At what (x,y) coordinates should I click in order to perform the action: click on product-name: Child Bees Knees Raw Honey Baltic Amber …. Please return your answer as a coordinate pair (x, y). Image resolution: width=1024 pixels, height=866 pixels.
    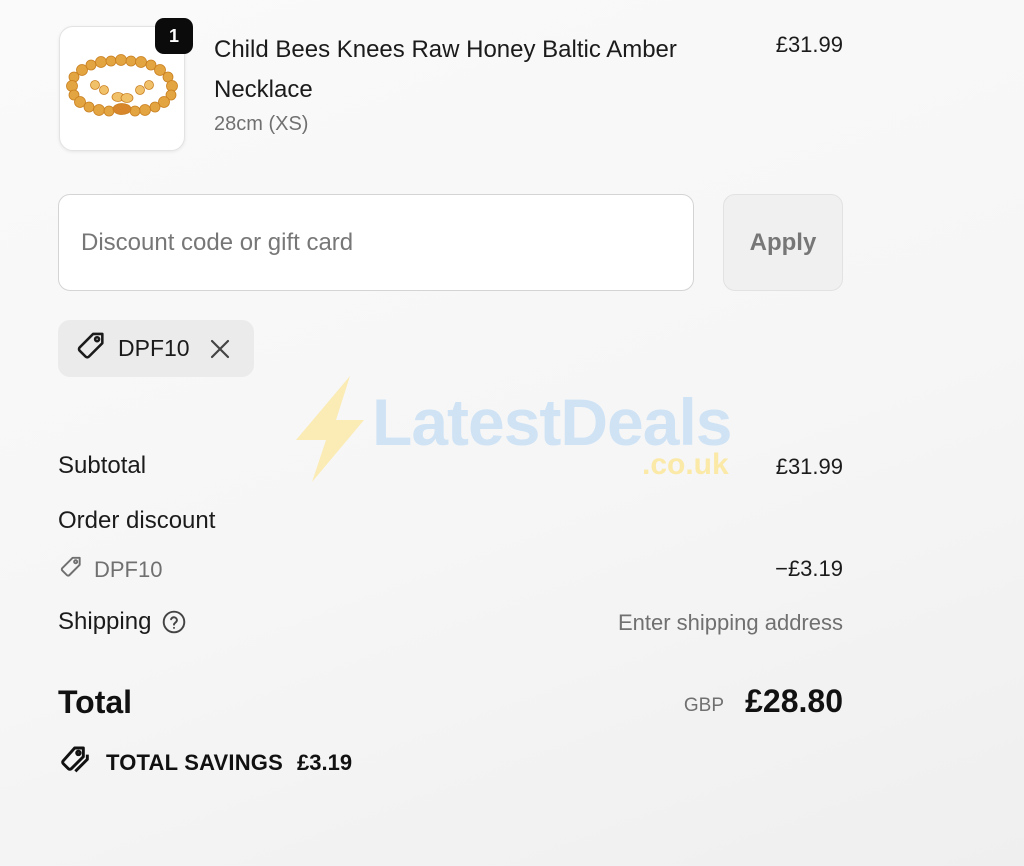
    Looking at the image, I should click on (445, 69).